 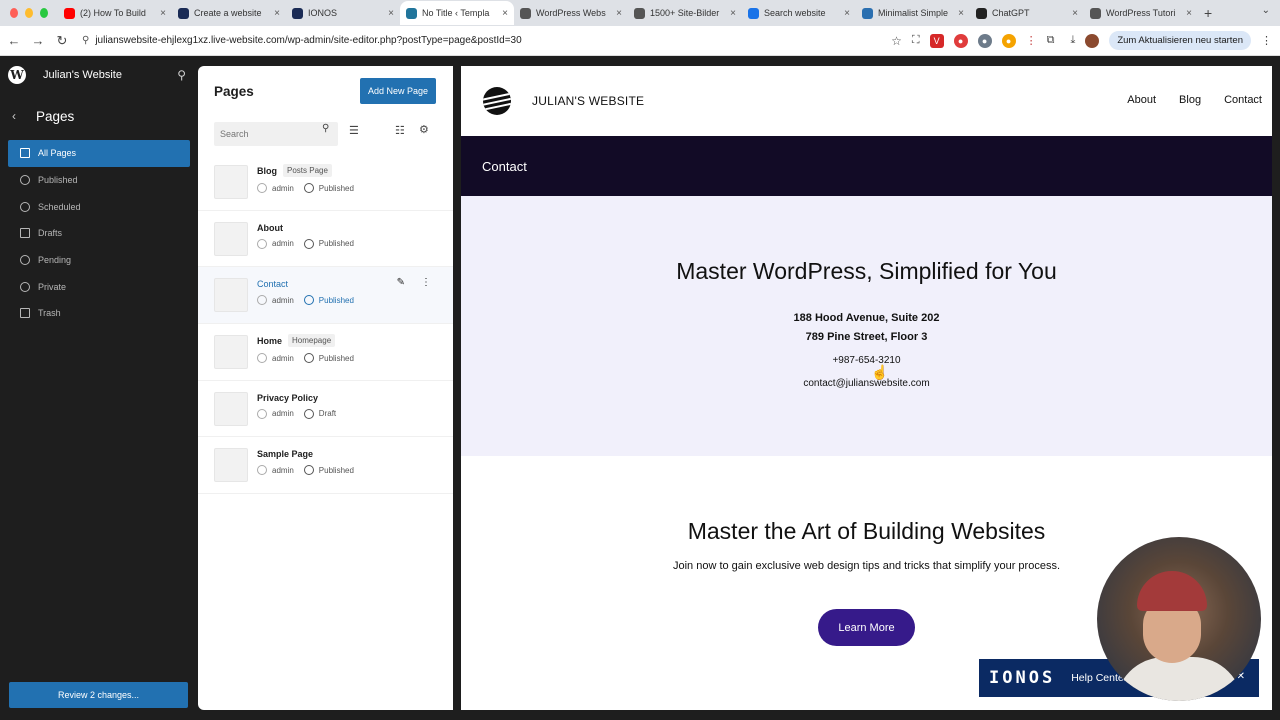 I want to click on page-status: Published, so click(x=336, y=300).